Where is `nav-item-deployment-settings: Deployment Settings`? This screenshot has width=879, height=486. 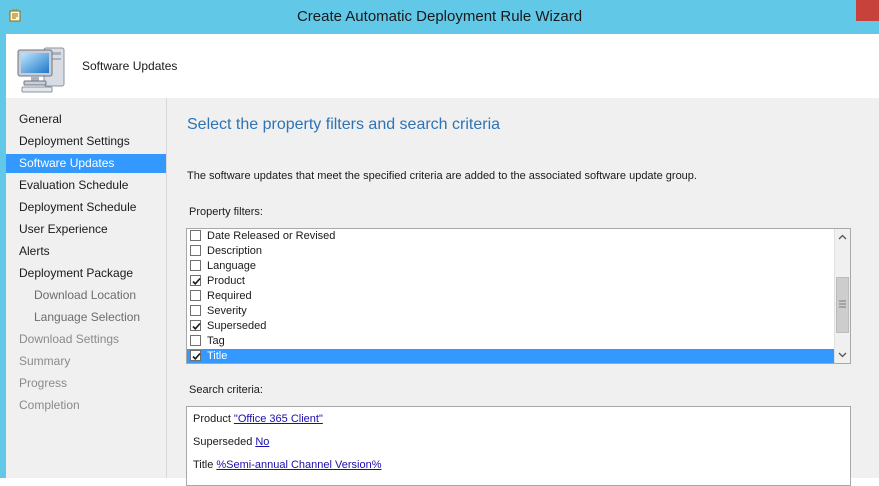 nav-item-deployment-settings: Deployment Settings is located at coordinates (86, 141).